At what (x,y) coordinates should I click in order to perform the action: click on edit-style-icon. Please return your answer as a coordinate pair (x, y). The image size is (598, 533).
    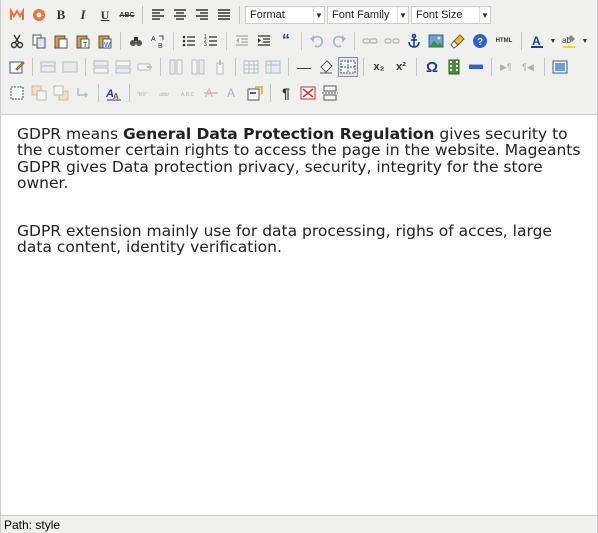
    Looking at the image, I should click on (17, 67).